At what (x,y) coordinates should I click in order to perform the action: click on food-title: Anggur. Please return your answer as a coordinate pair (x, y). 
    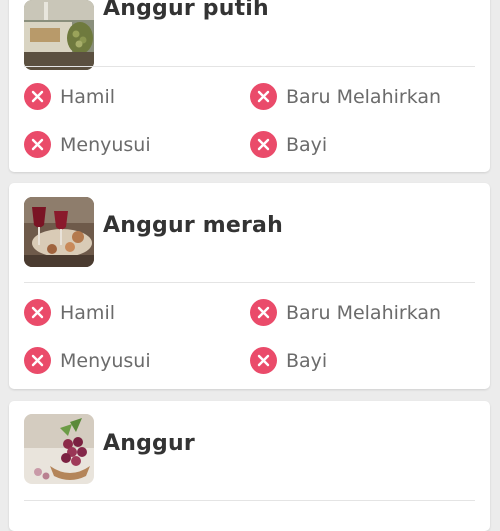
    Looking at the image, I should click on (149, 443).